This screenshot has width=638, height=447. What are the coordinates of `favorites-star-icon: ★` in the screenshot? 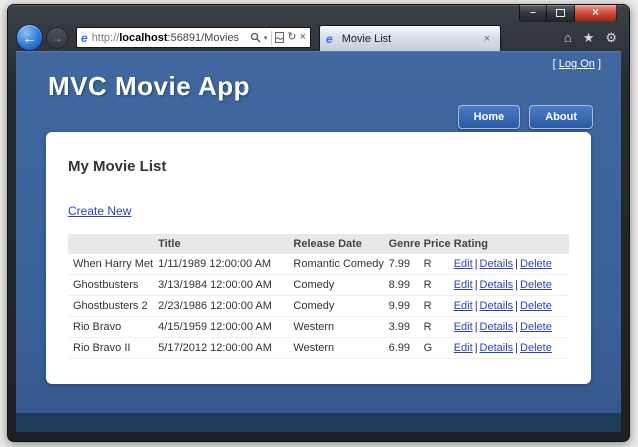 It's located at (589, 37).